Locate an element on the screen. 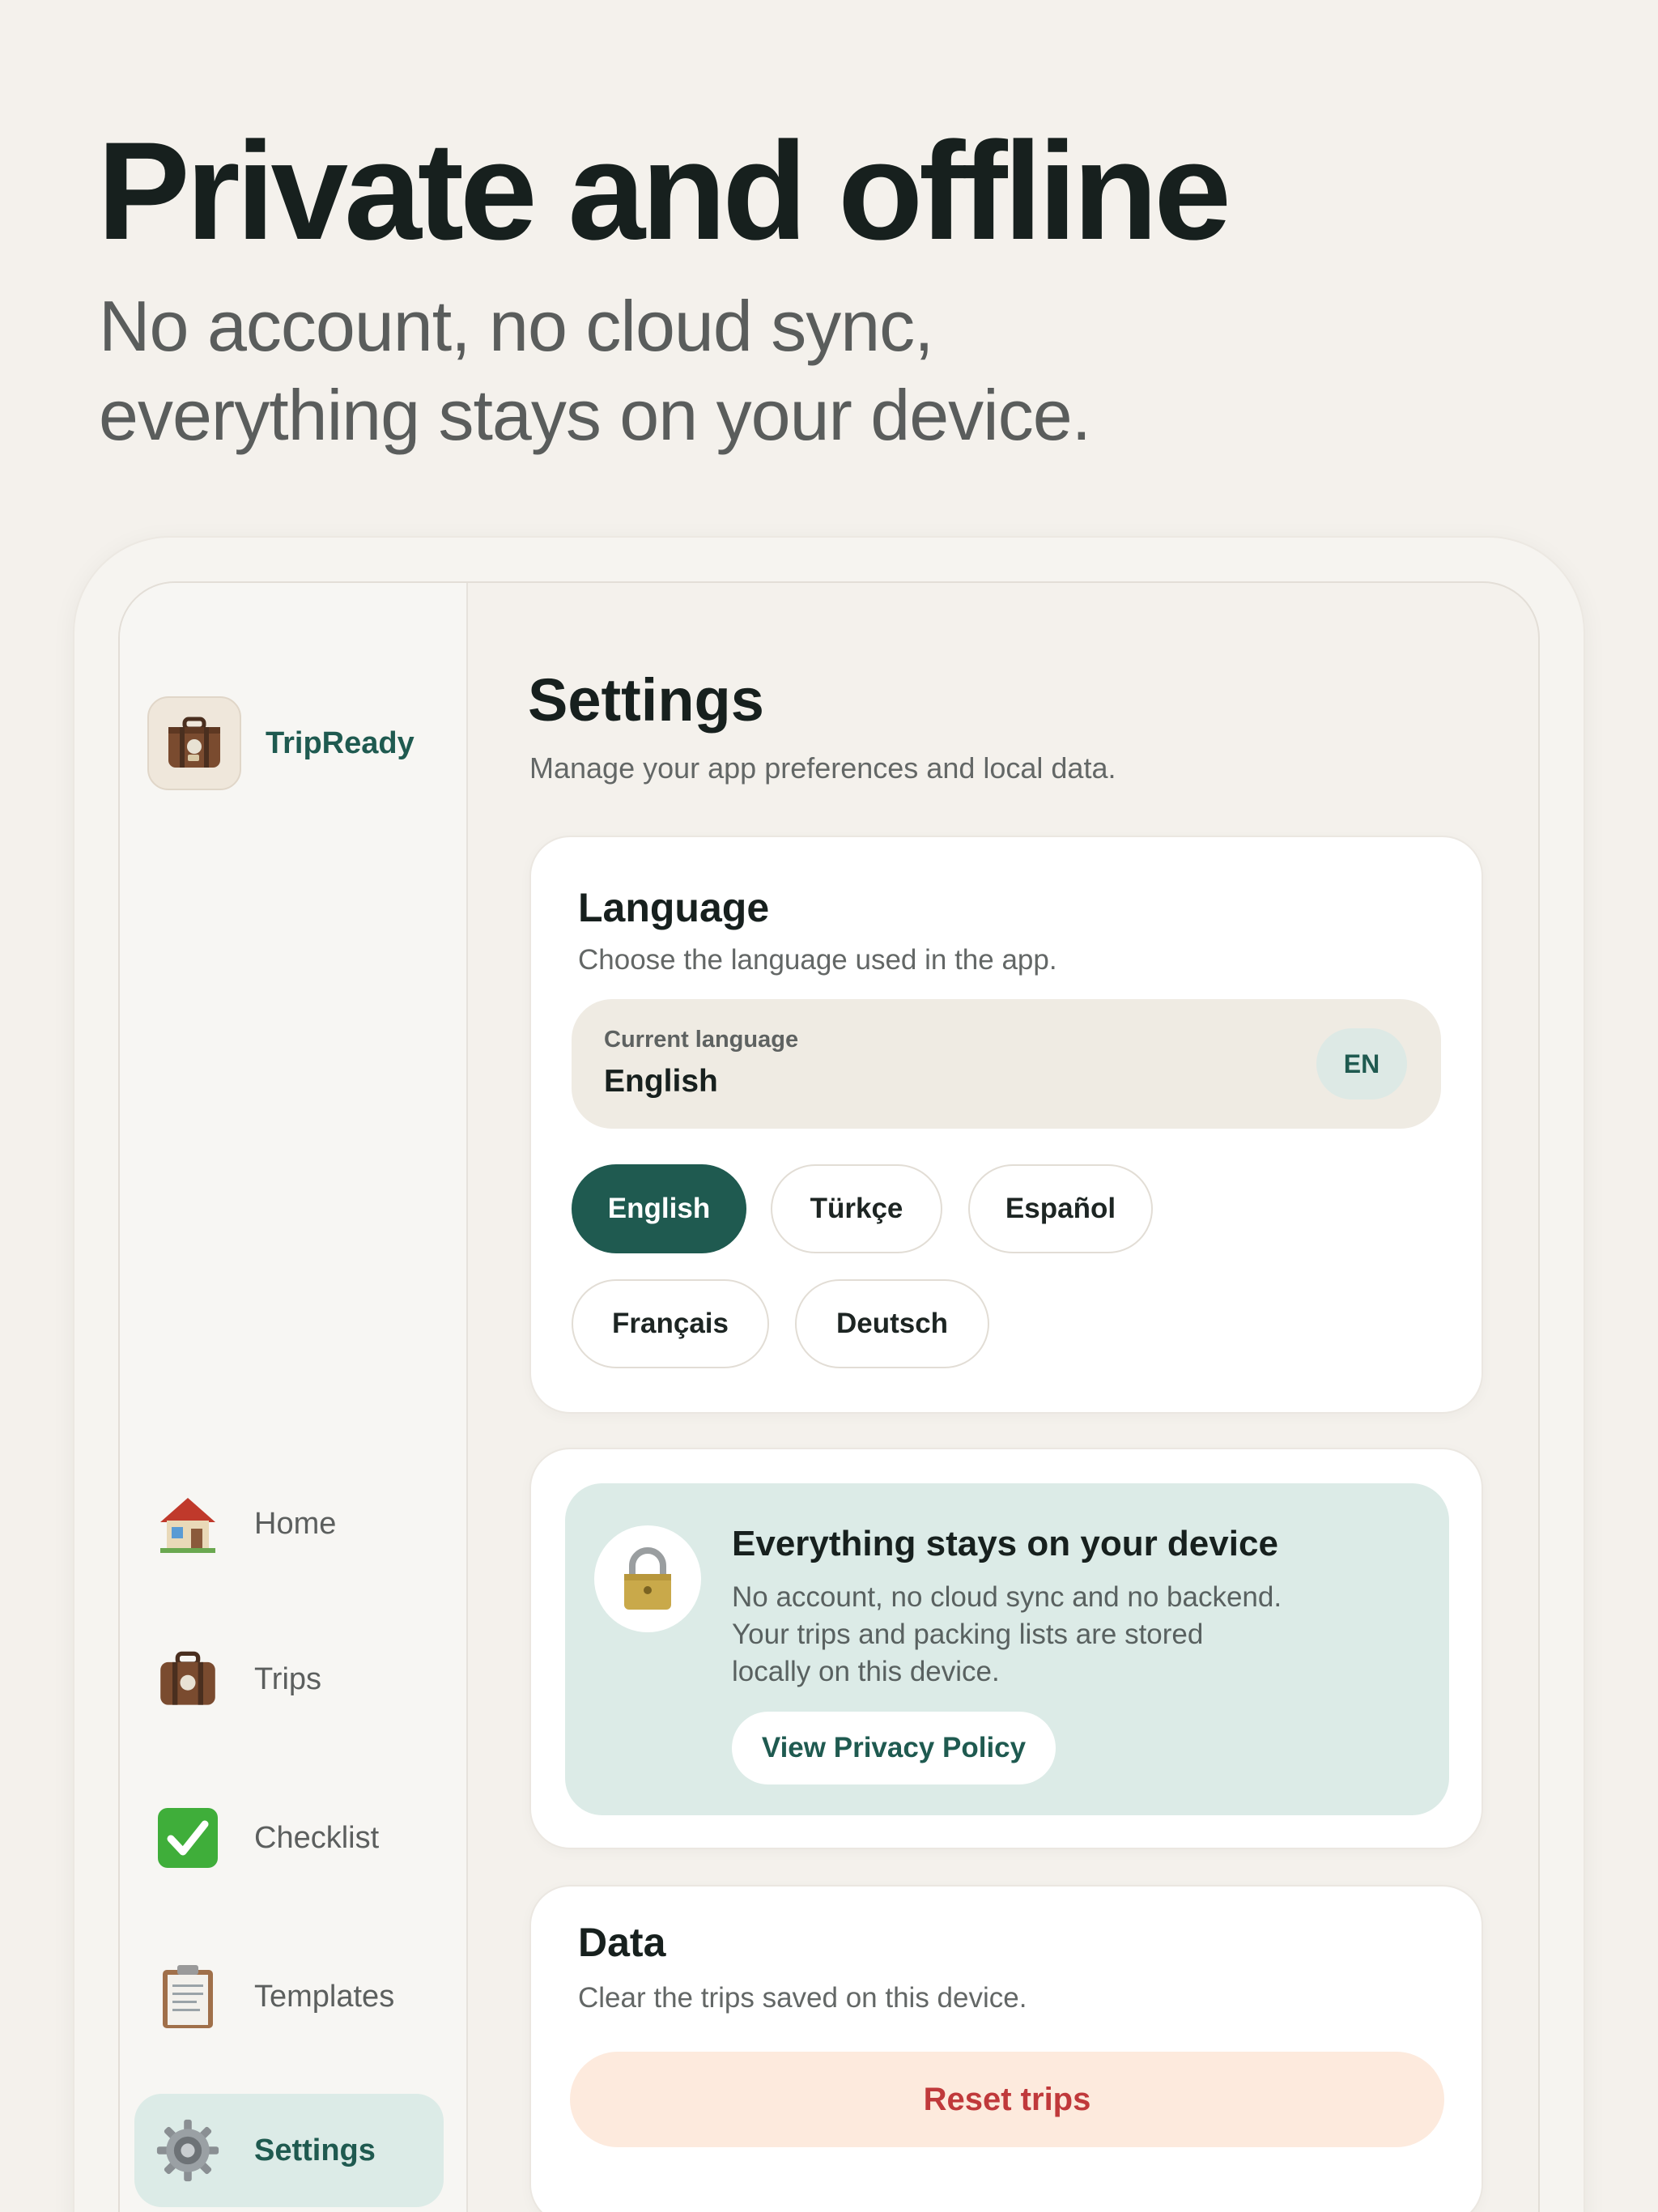 The width and height of the screenshot is (1658, 2212). clipboard-icon is located at coordinates (187, 1997).